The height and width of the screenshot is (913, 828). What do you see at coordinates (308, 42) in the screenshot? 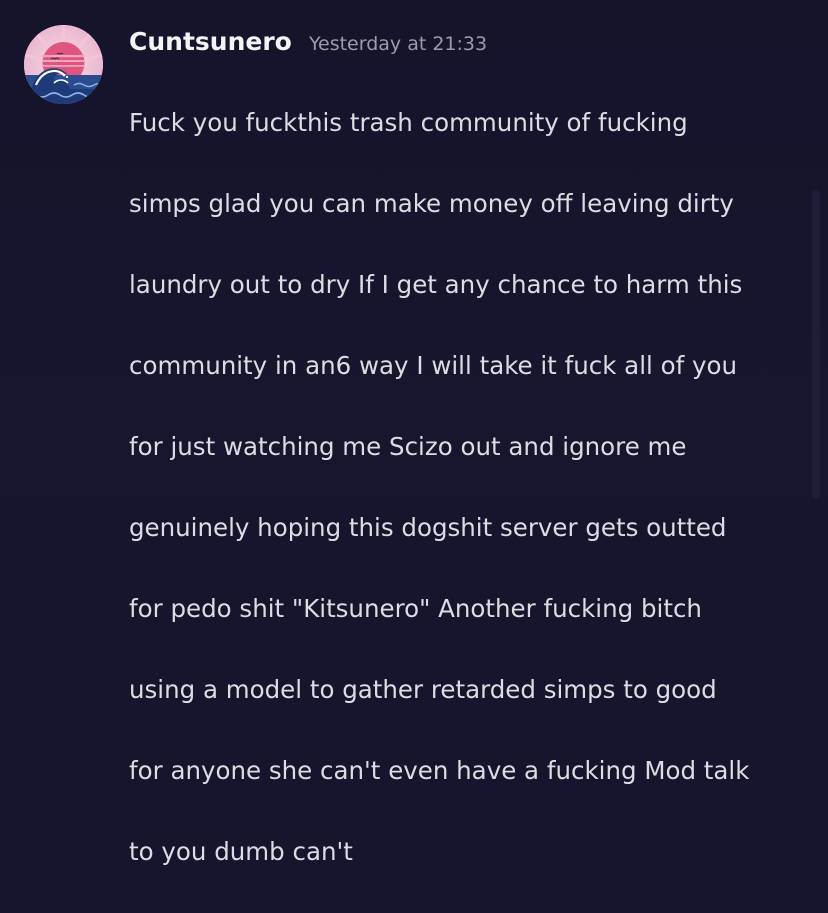
I see `message-header: Cuntsunero Yesterday at 21:33` at bounding box center [308, 42].